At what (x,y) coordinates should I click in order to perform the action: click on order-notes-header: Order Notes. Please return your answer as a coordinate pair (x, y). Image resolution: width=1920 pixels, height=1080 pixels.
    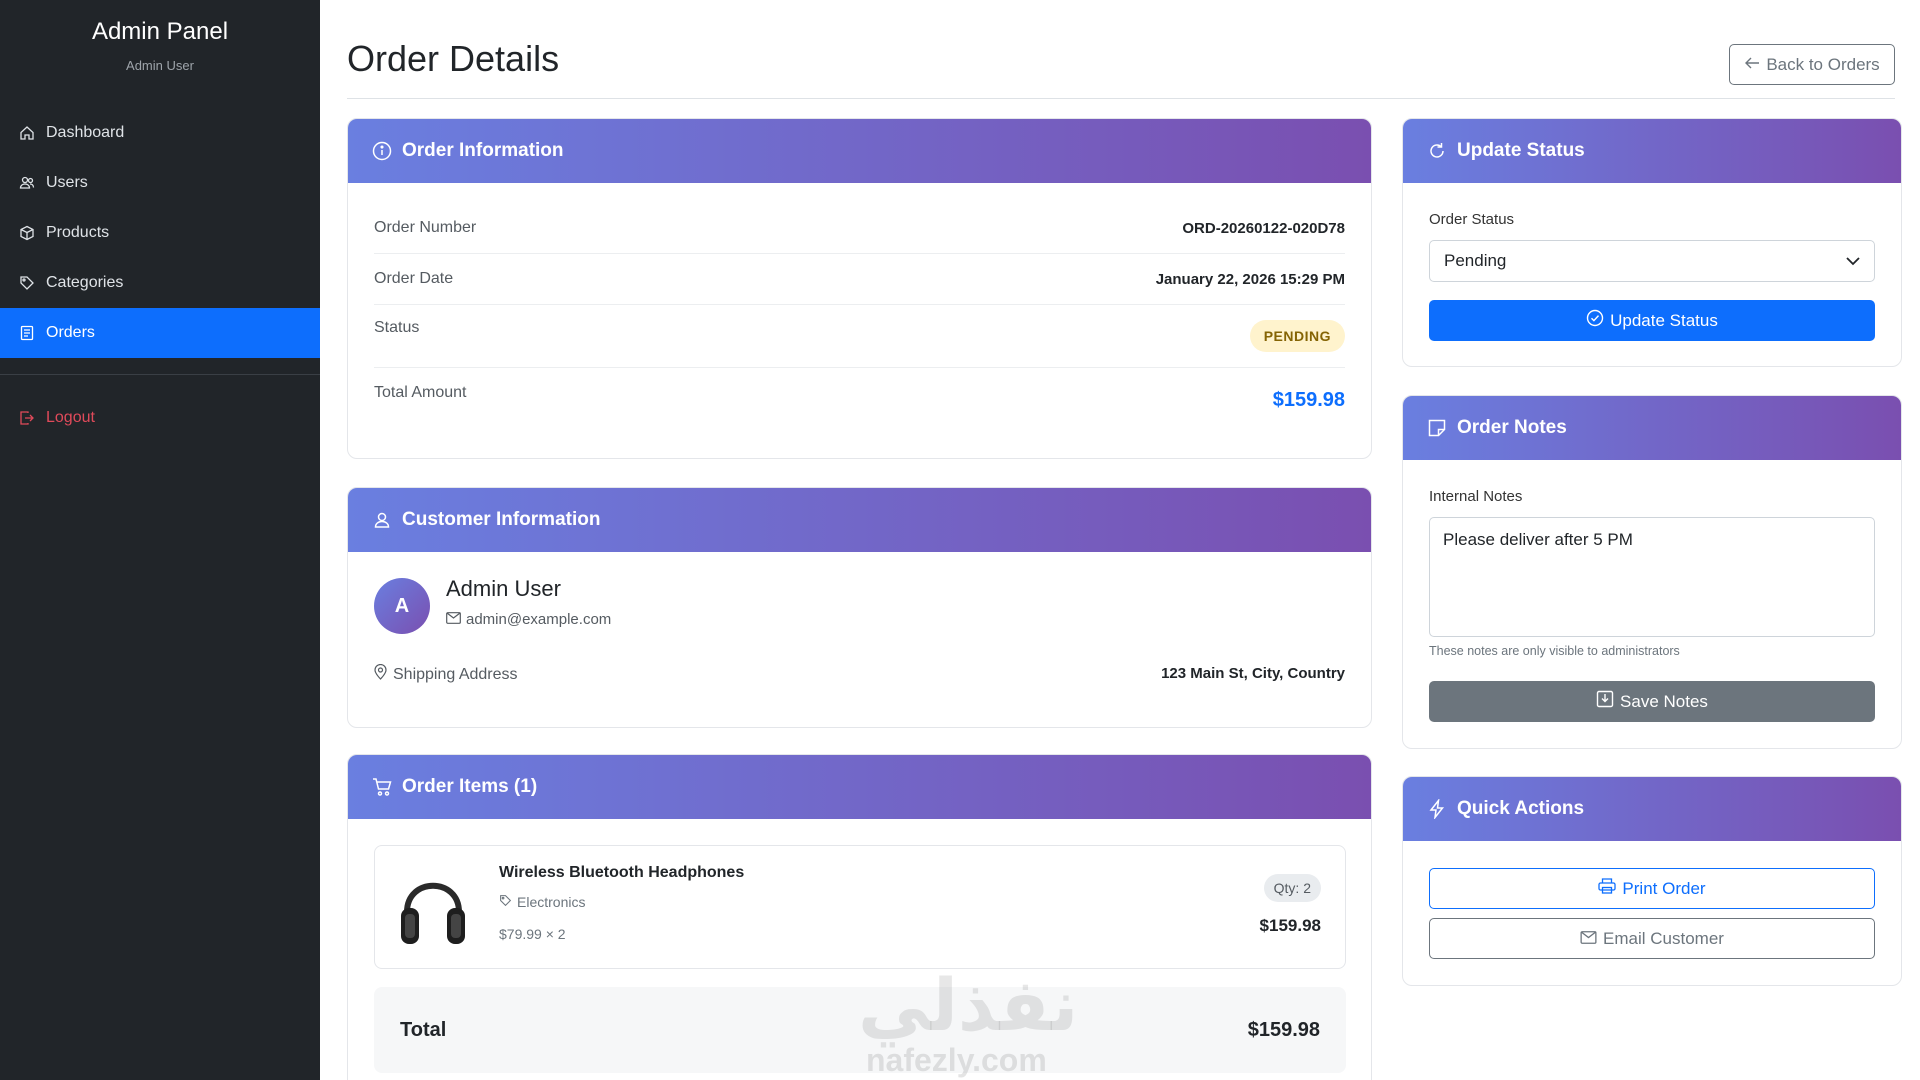
    Looking at the image, I should click on (1652, 428).